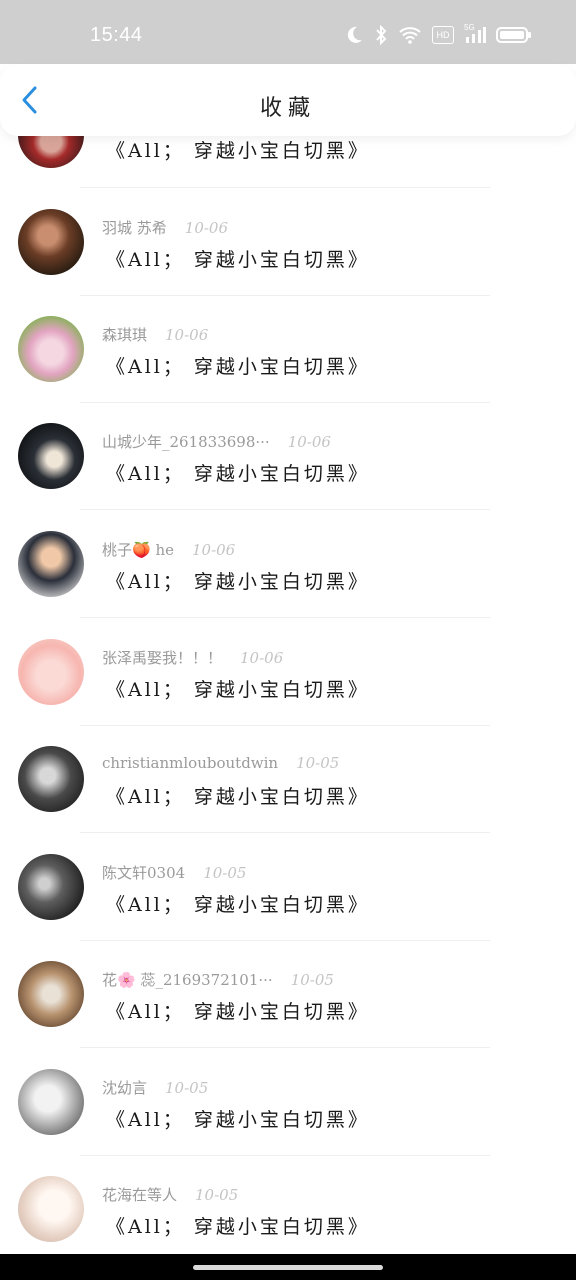  I want to click on item-meta: 羽城 苏希 10-06, so click(165, 227).